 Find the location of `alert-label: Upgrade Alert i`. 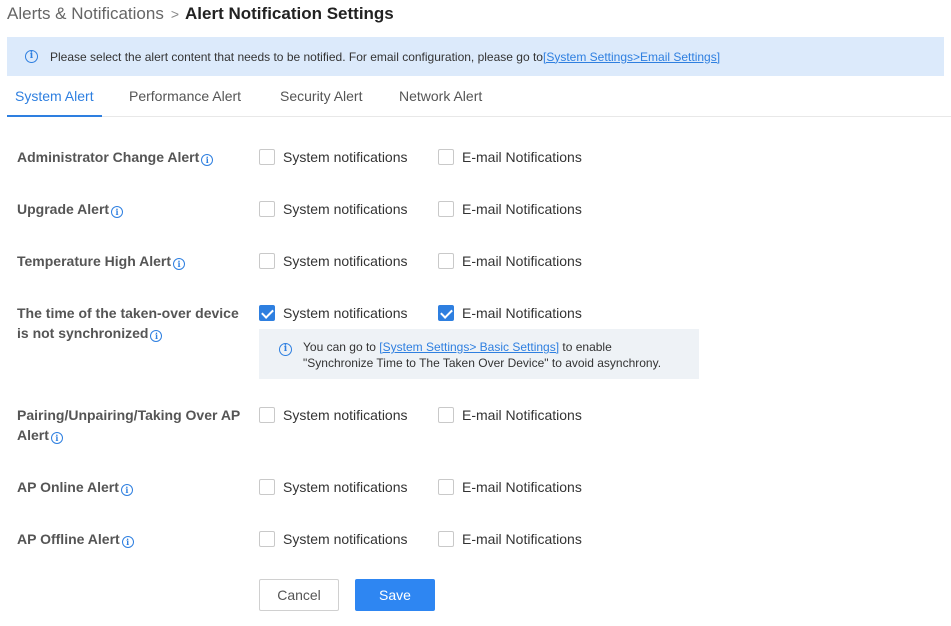

alert-label: Upgrade Alert i is located at coordinates (137, 209).